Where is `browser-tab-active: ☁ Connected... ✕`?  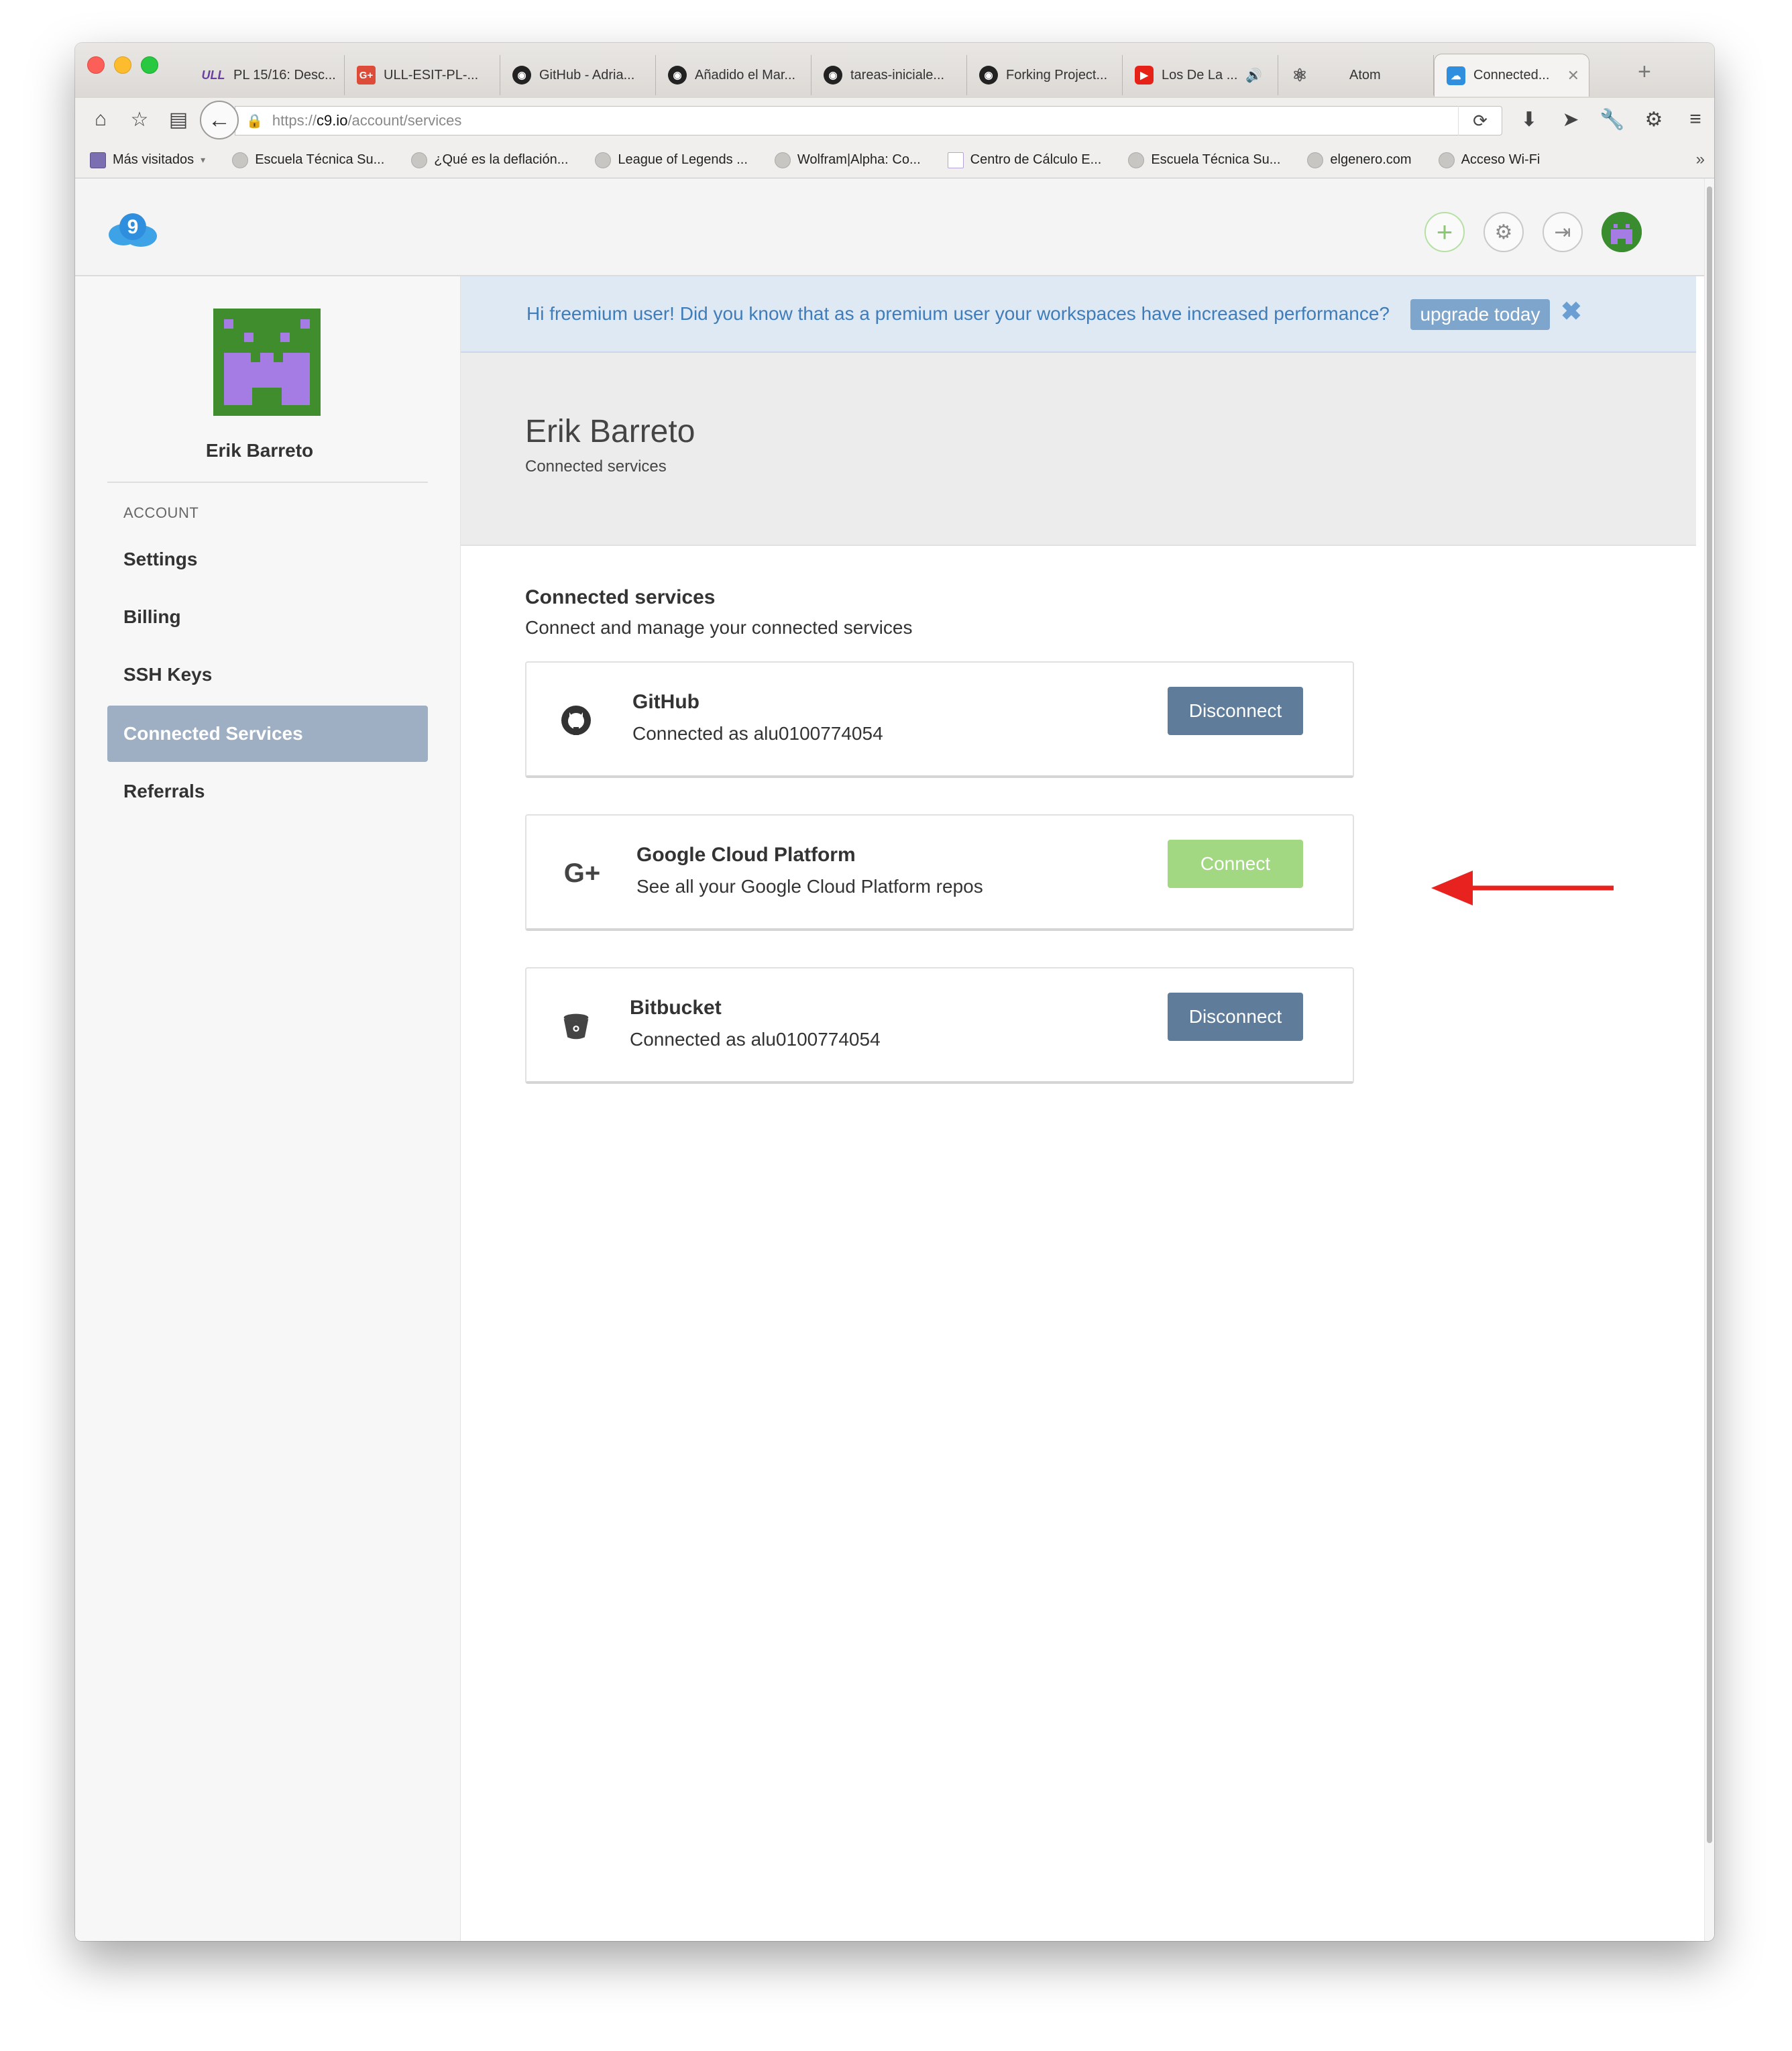
browser-tab-active: ☁ Connected... ✕ is located at coordinates (1511, 75).